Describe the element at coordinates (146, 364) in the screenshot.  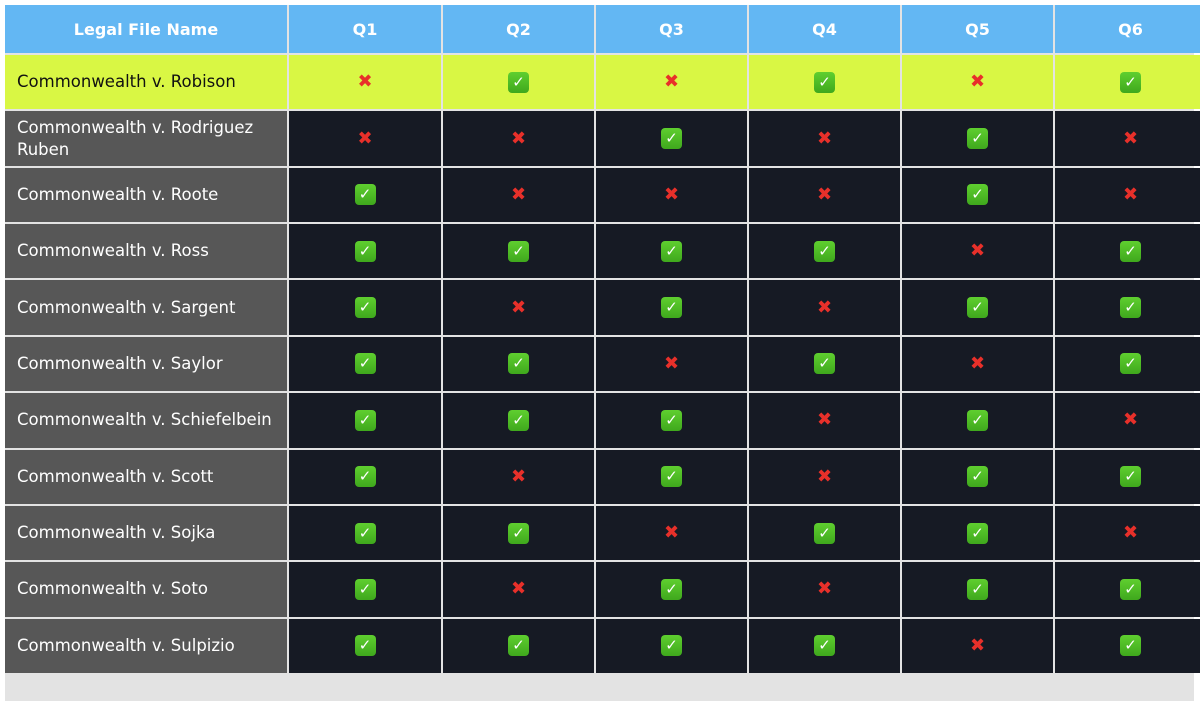
I see `row-file-name: Commonwealth v. Saylor` at that location.